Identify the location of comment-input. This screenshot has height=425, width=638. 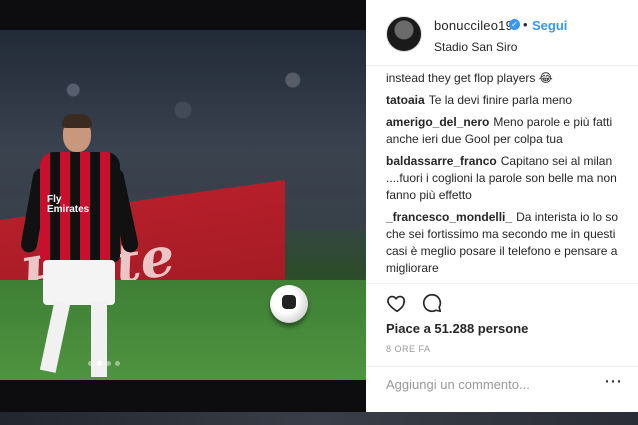
(476, 384).